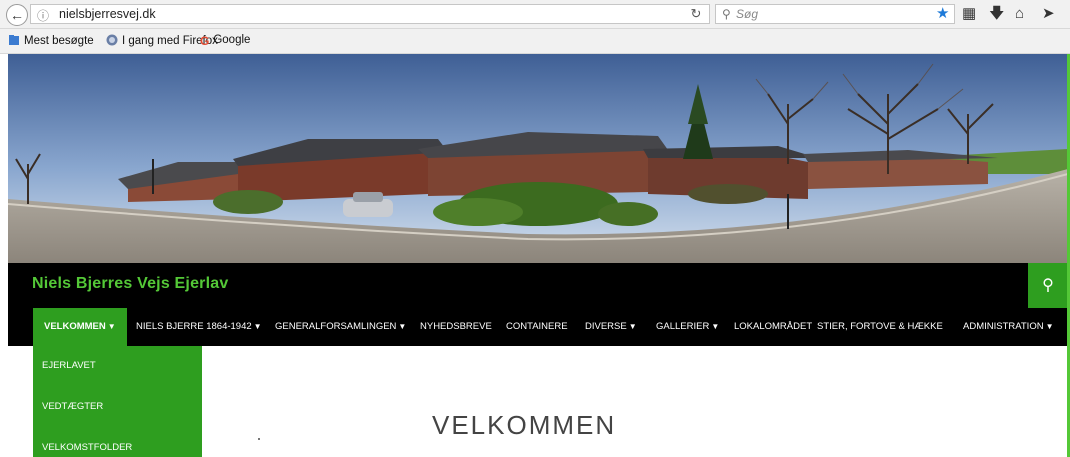 The height and width of the screenshot is (457, 1070). I want to click on browser-toolbar: ← ⓘ nielsbjerresvej.dk ↻ ⚲ Søg ★ ▦ 🡇 ⌂ ➤, so click(535, 14).